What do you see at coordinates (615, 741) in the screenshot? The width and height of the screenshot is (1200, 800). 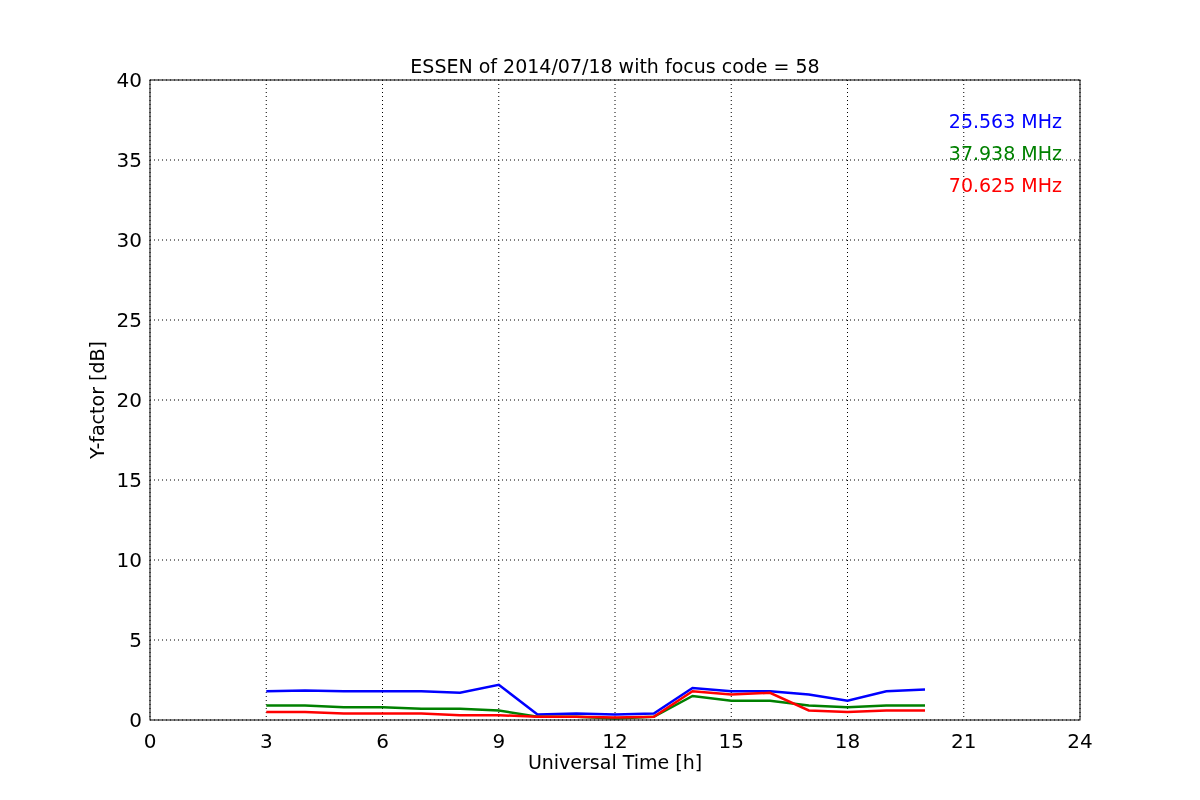 I see `tick-label: 12` at bounding box center [615, 741].